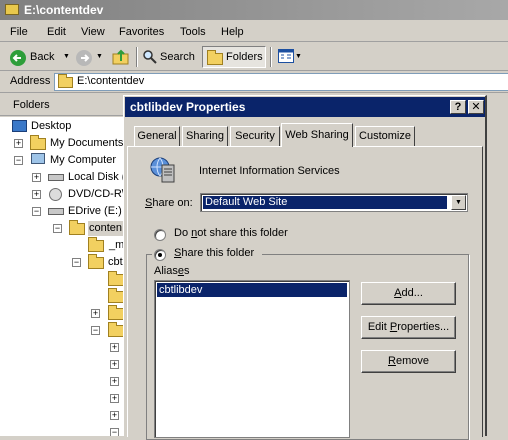  What do you see at coordinates (317, 135) in the screenshot?
I see `tab-web-sharing: Web Sharing` at bounding box center [317, 135].